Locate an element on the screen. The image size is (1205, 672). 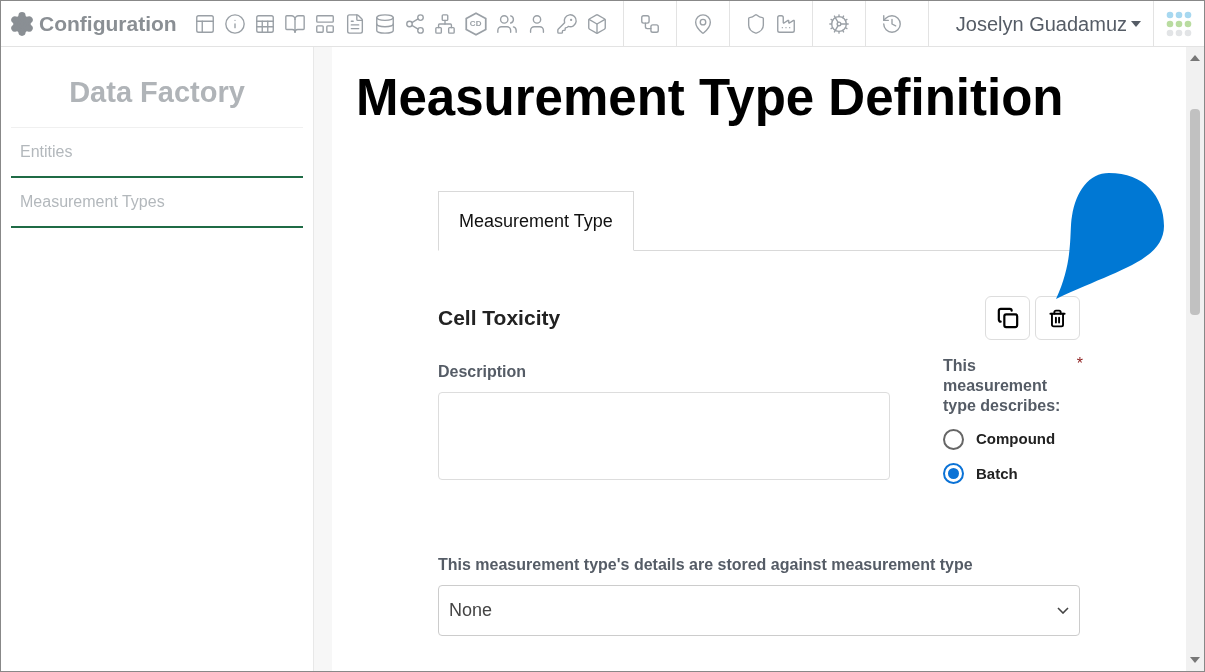
copy-button is located at coordinates (1007, 318).